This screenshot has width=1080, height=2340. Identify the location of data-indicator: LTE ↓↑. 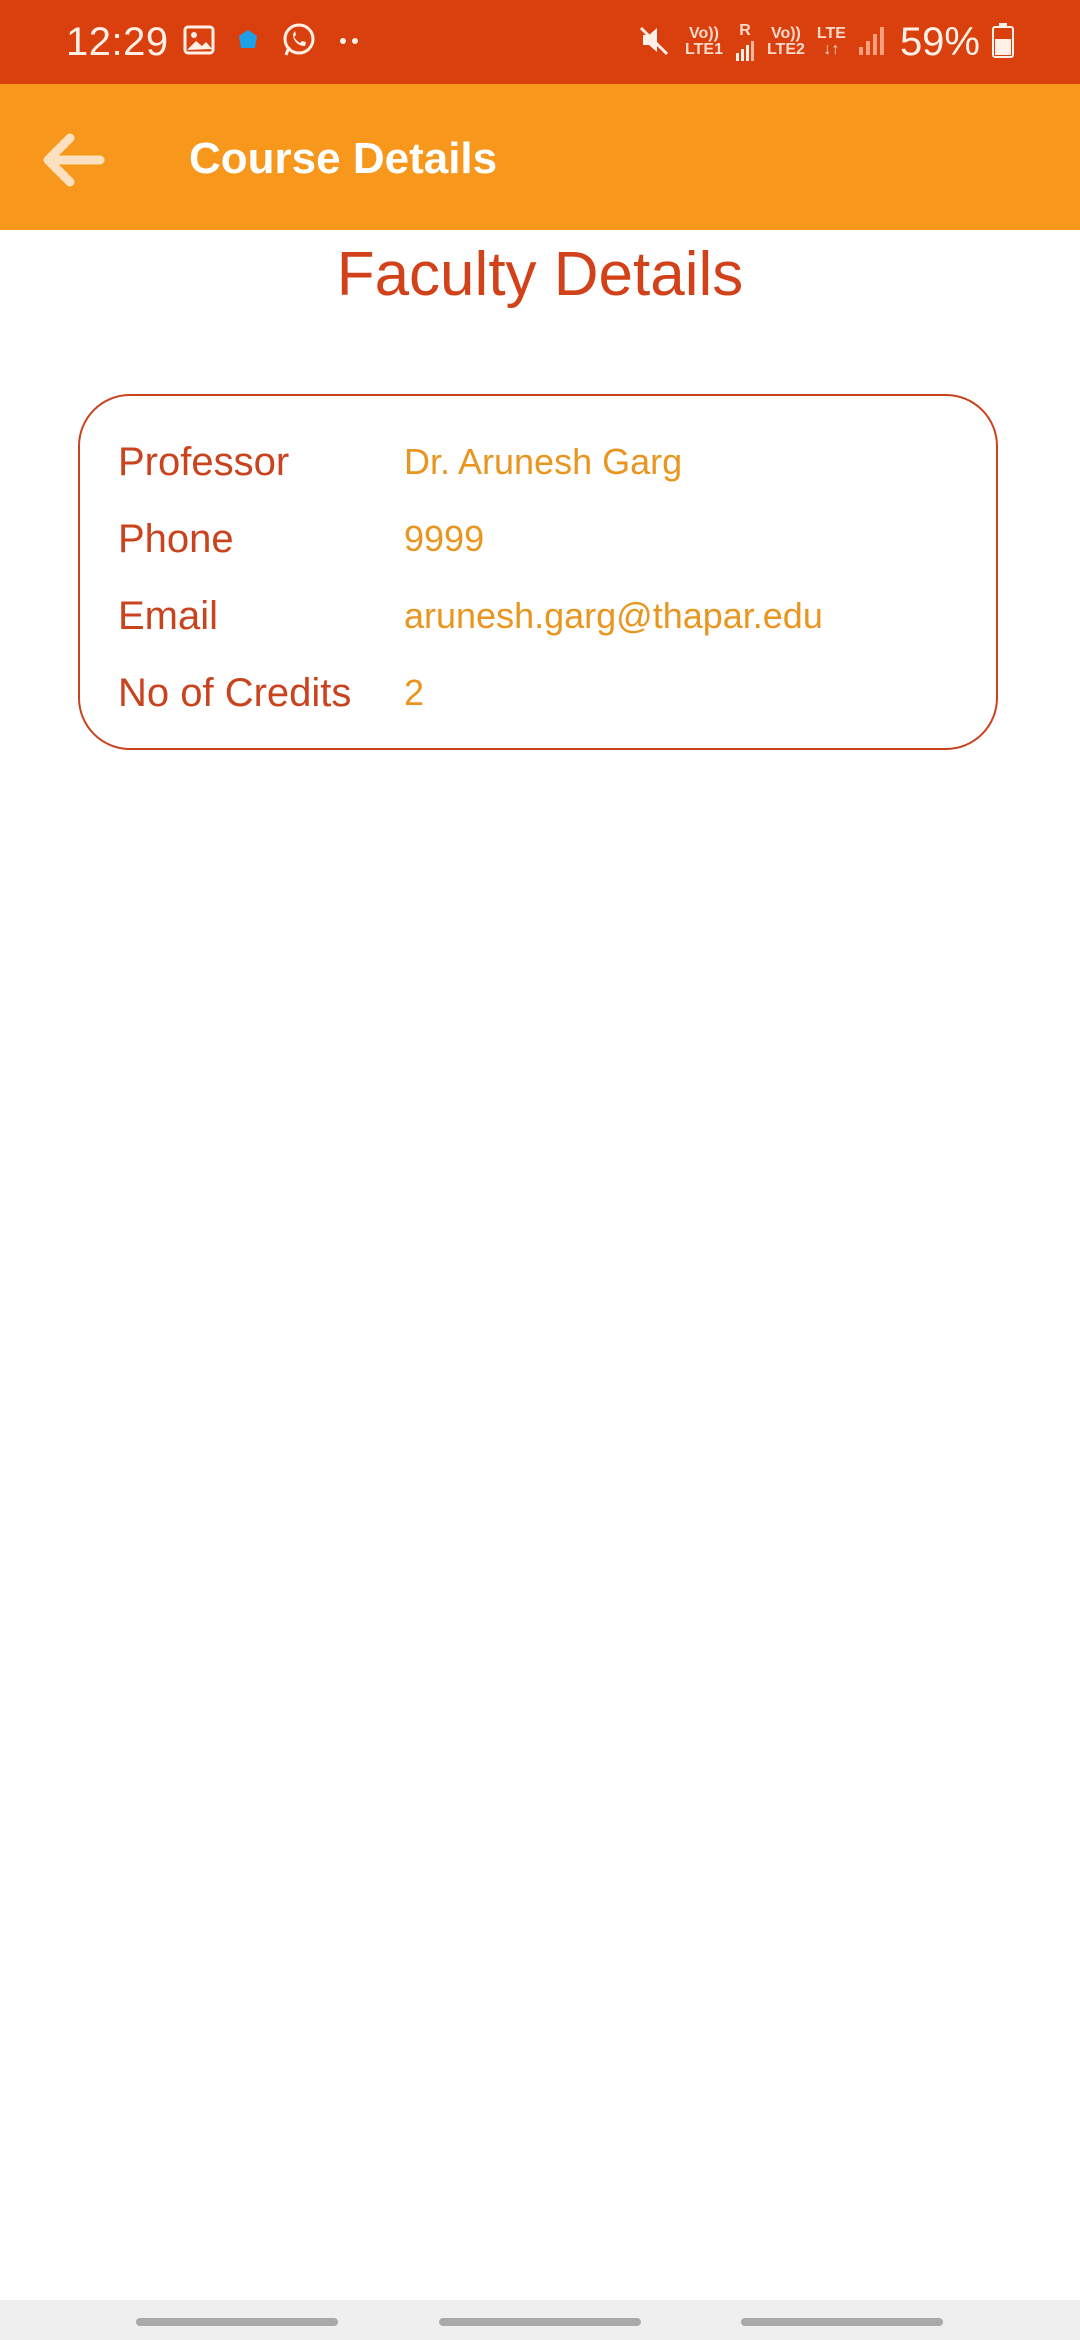
(831, 42).